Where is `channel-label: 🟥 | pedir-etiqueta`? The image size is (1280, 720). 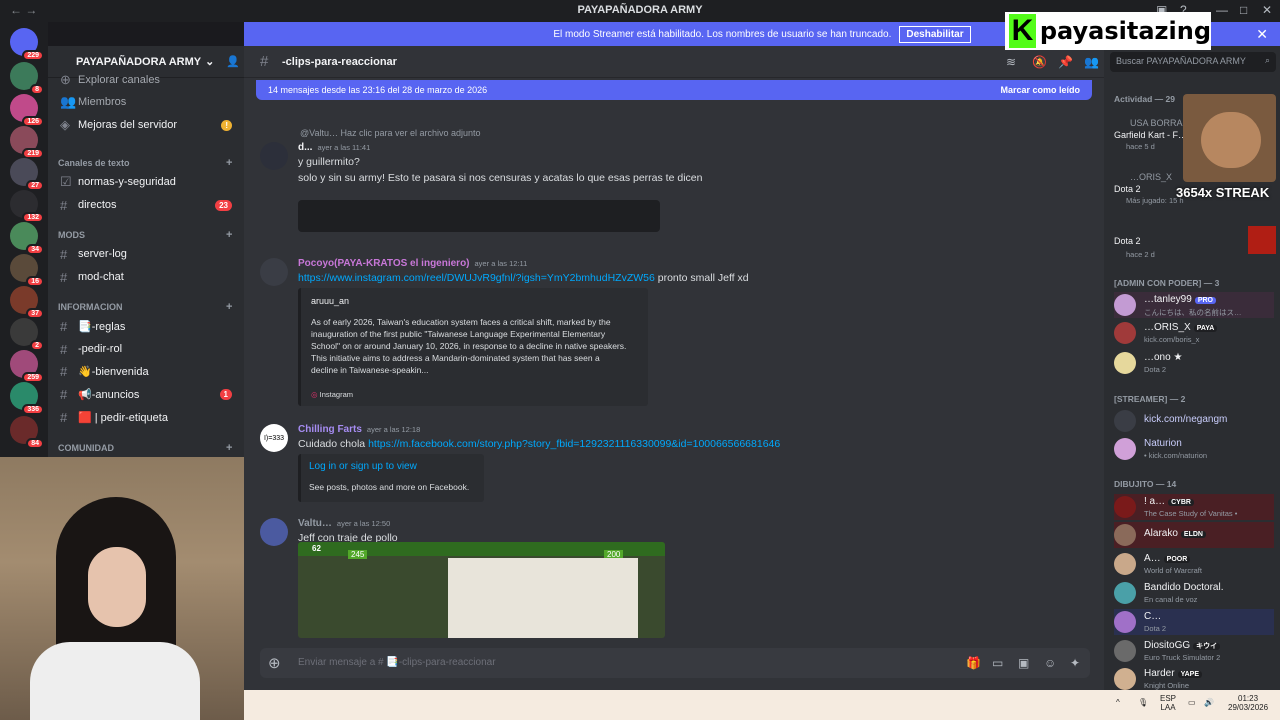
channel-label: 🟥 | pedir-etiqueta is located at coordinates (123, 417).